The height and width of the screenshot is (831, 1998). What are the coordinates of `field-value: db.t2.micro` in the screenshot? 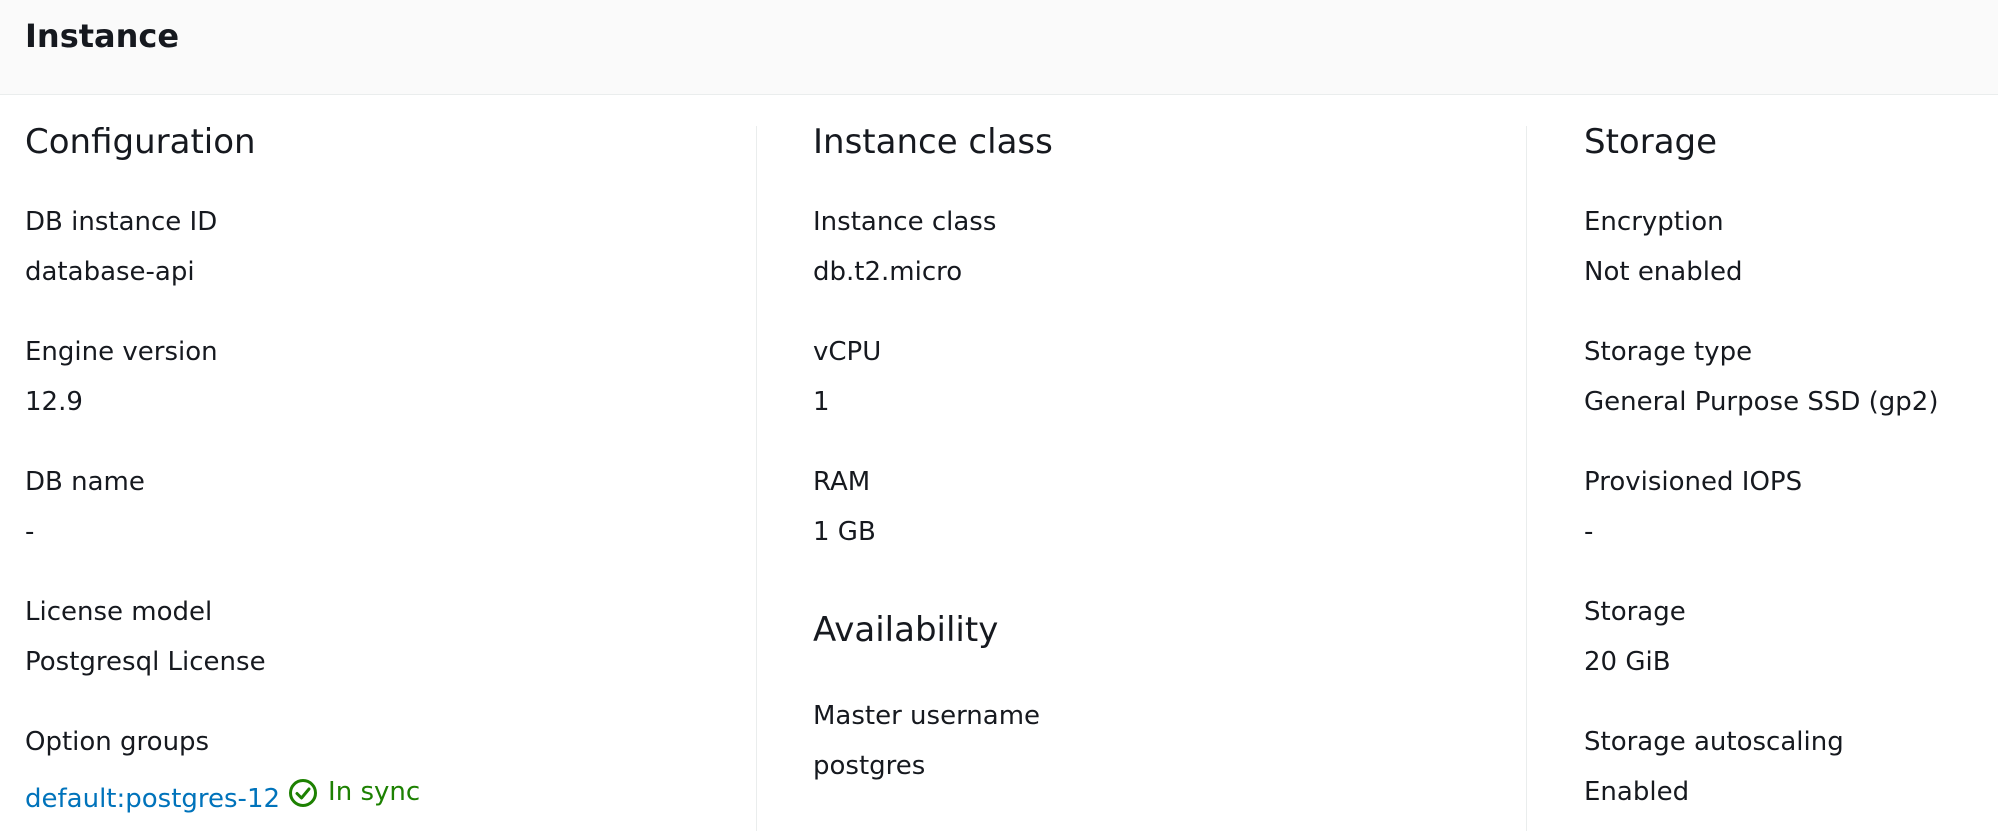 It's located at (888, 272).